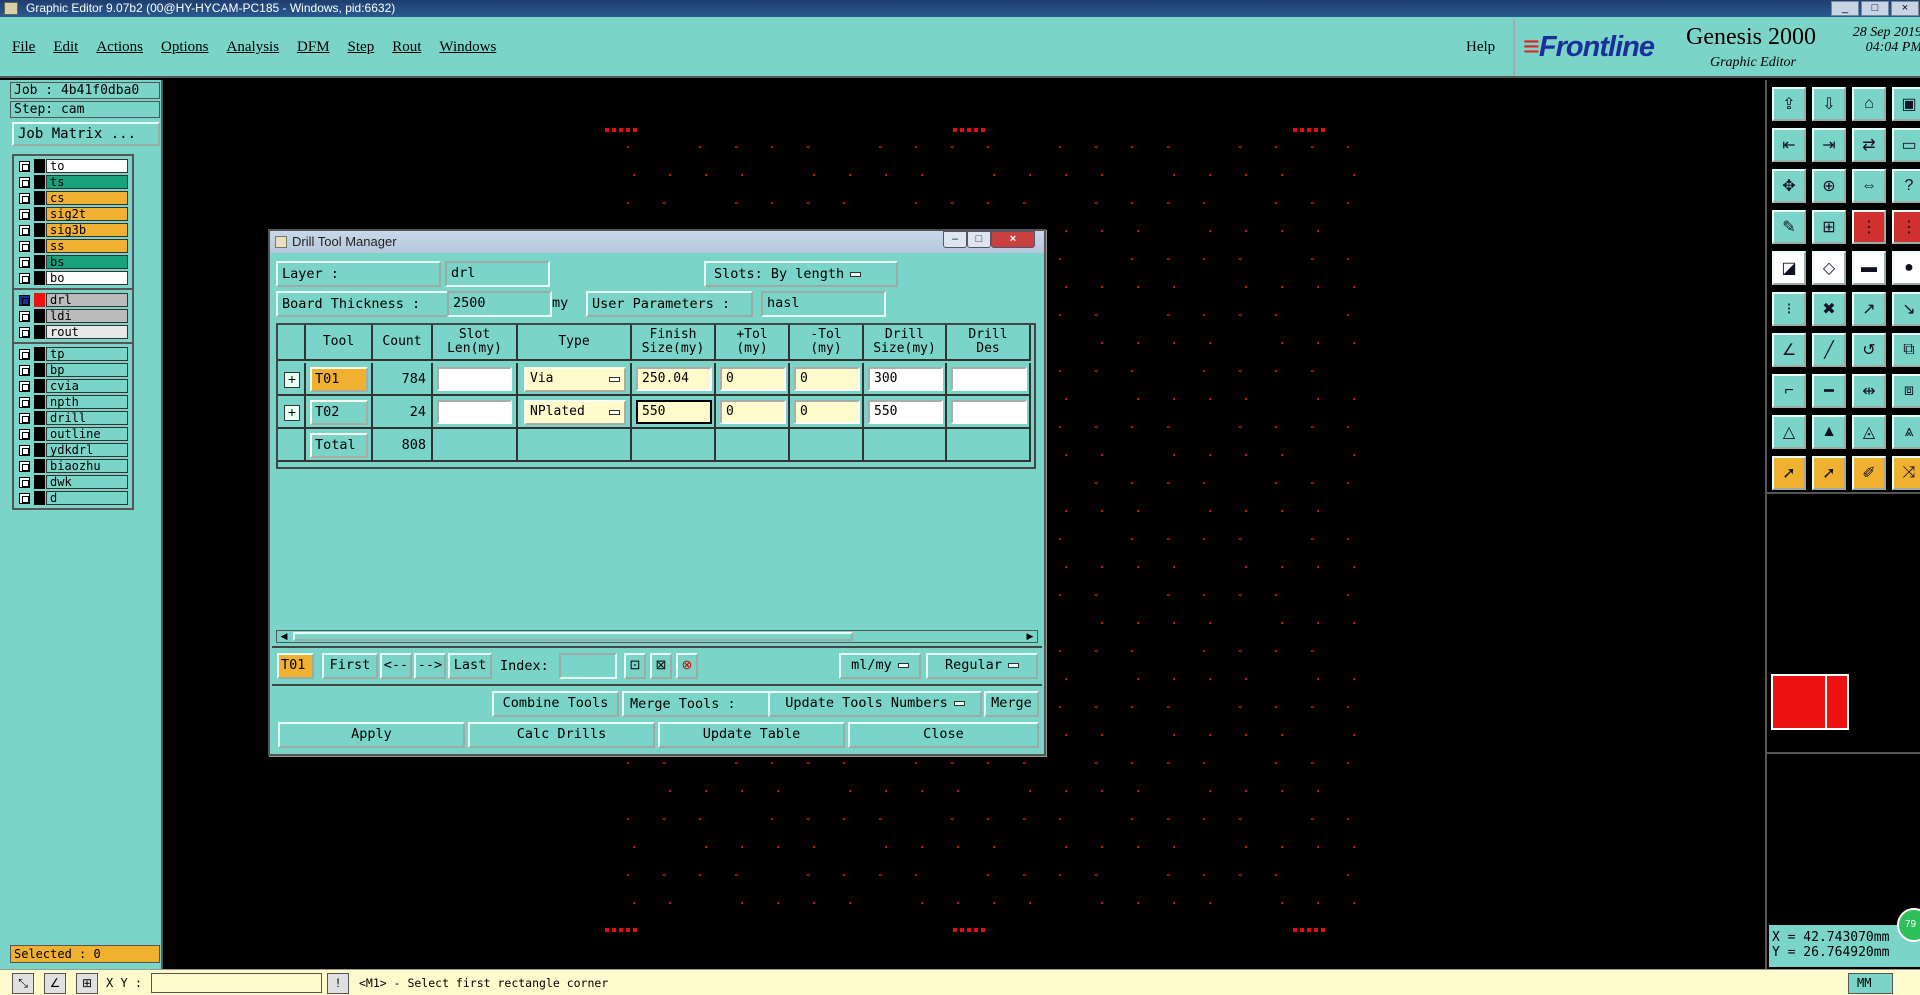  What do you see at coordinates (1906, 268) in the screenshot?
I see `pad-icon: ●` at bounding box center [1906, 268].